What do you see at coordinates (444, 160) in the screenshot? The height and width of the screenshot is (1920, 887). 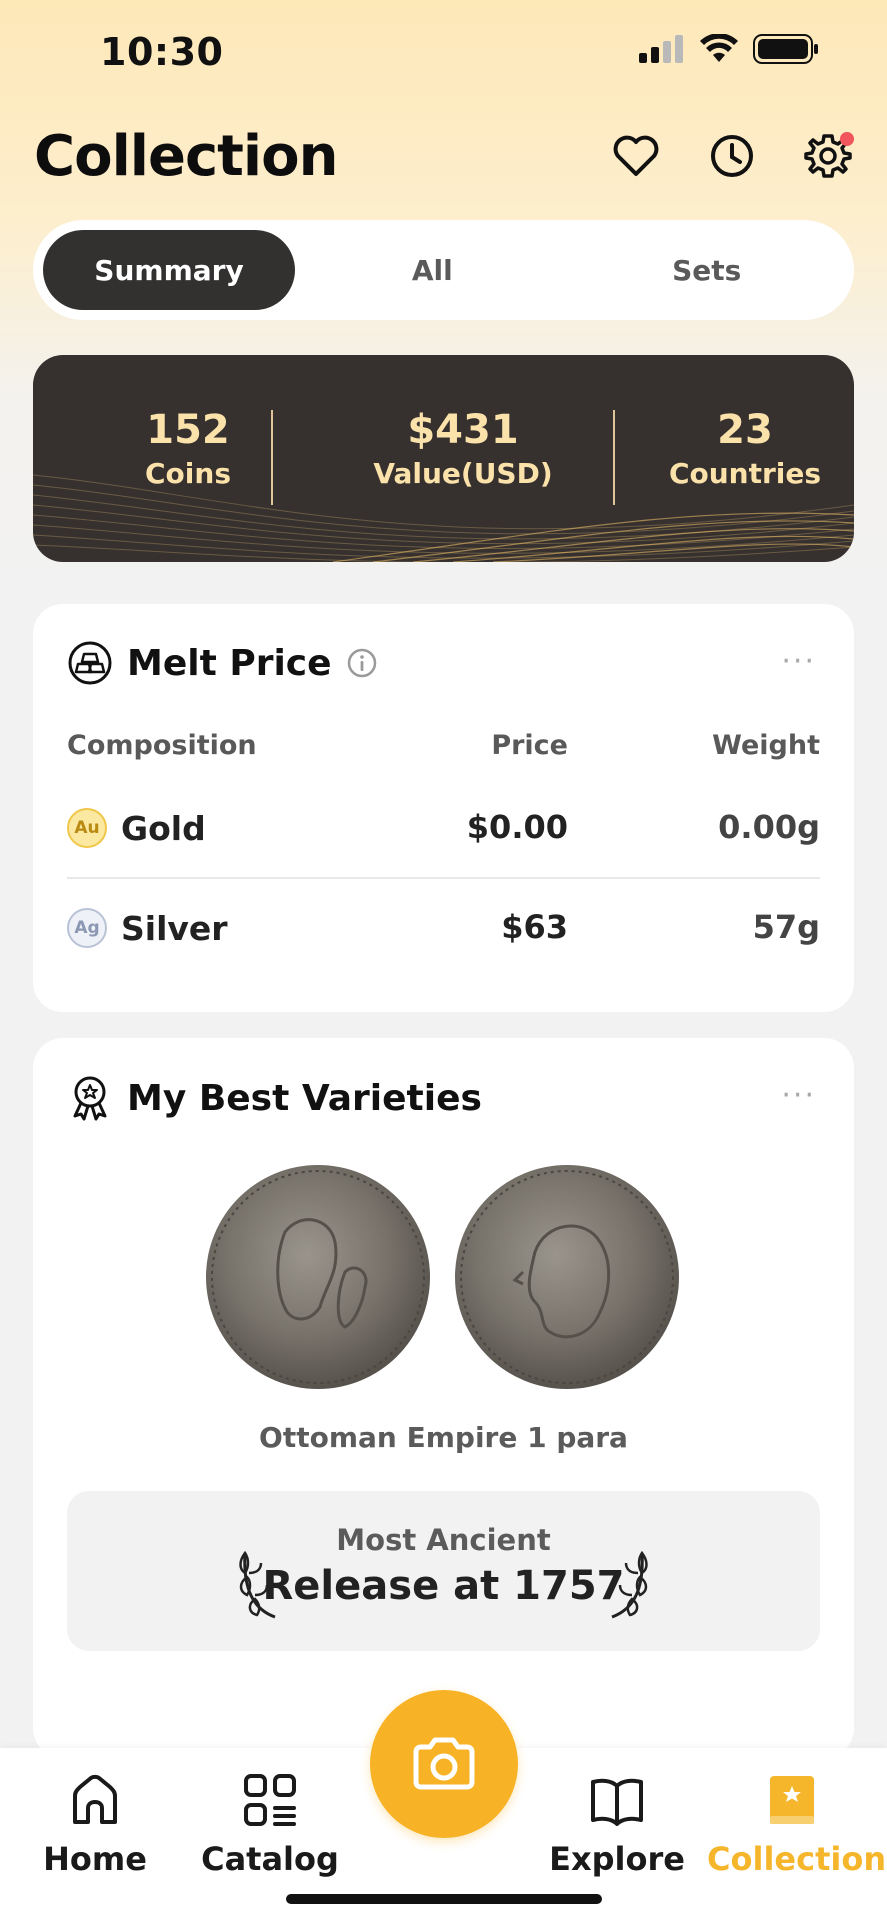 I see `header: Collection` at bounding box center [444, 160].